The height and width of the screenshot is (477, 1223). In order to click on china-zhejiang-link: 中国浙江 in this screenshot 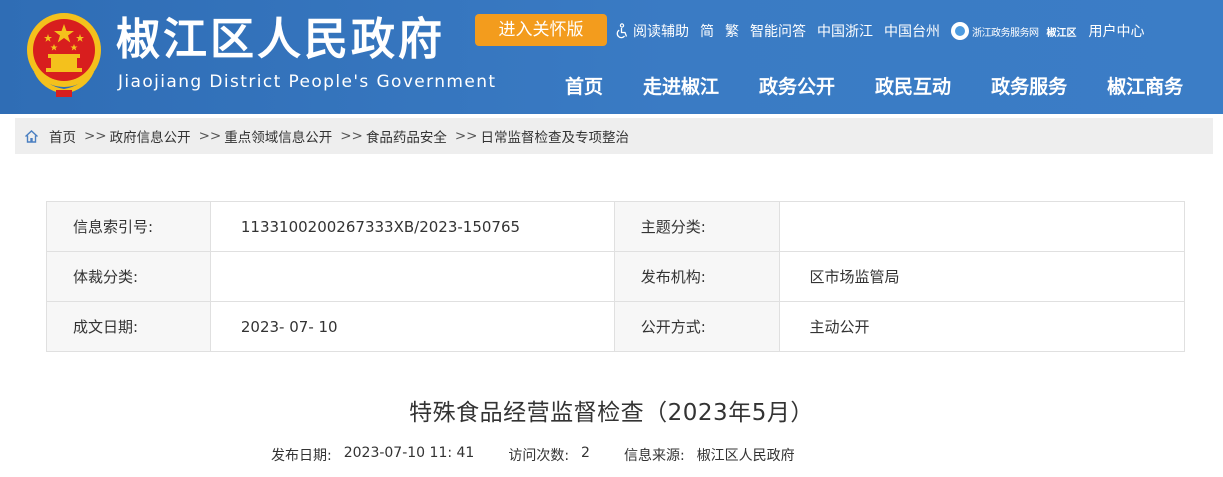, I will do `click(845, 31)`.